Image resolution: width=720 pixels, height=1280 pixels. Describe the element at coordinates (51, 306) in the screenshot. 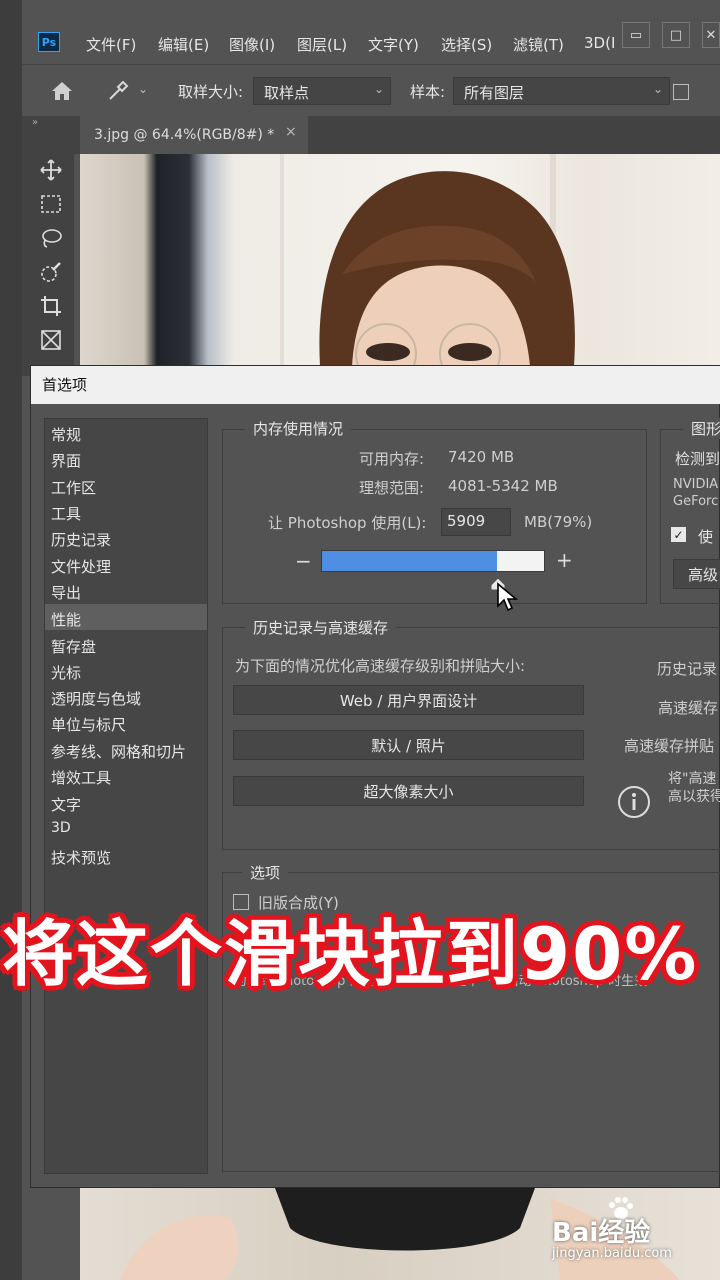

I see `crop-icon` at that location.